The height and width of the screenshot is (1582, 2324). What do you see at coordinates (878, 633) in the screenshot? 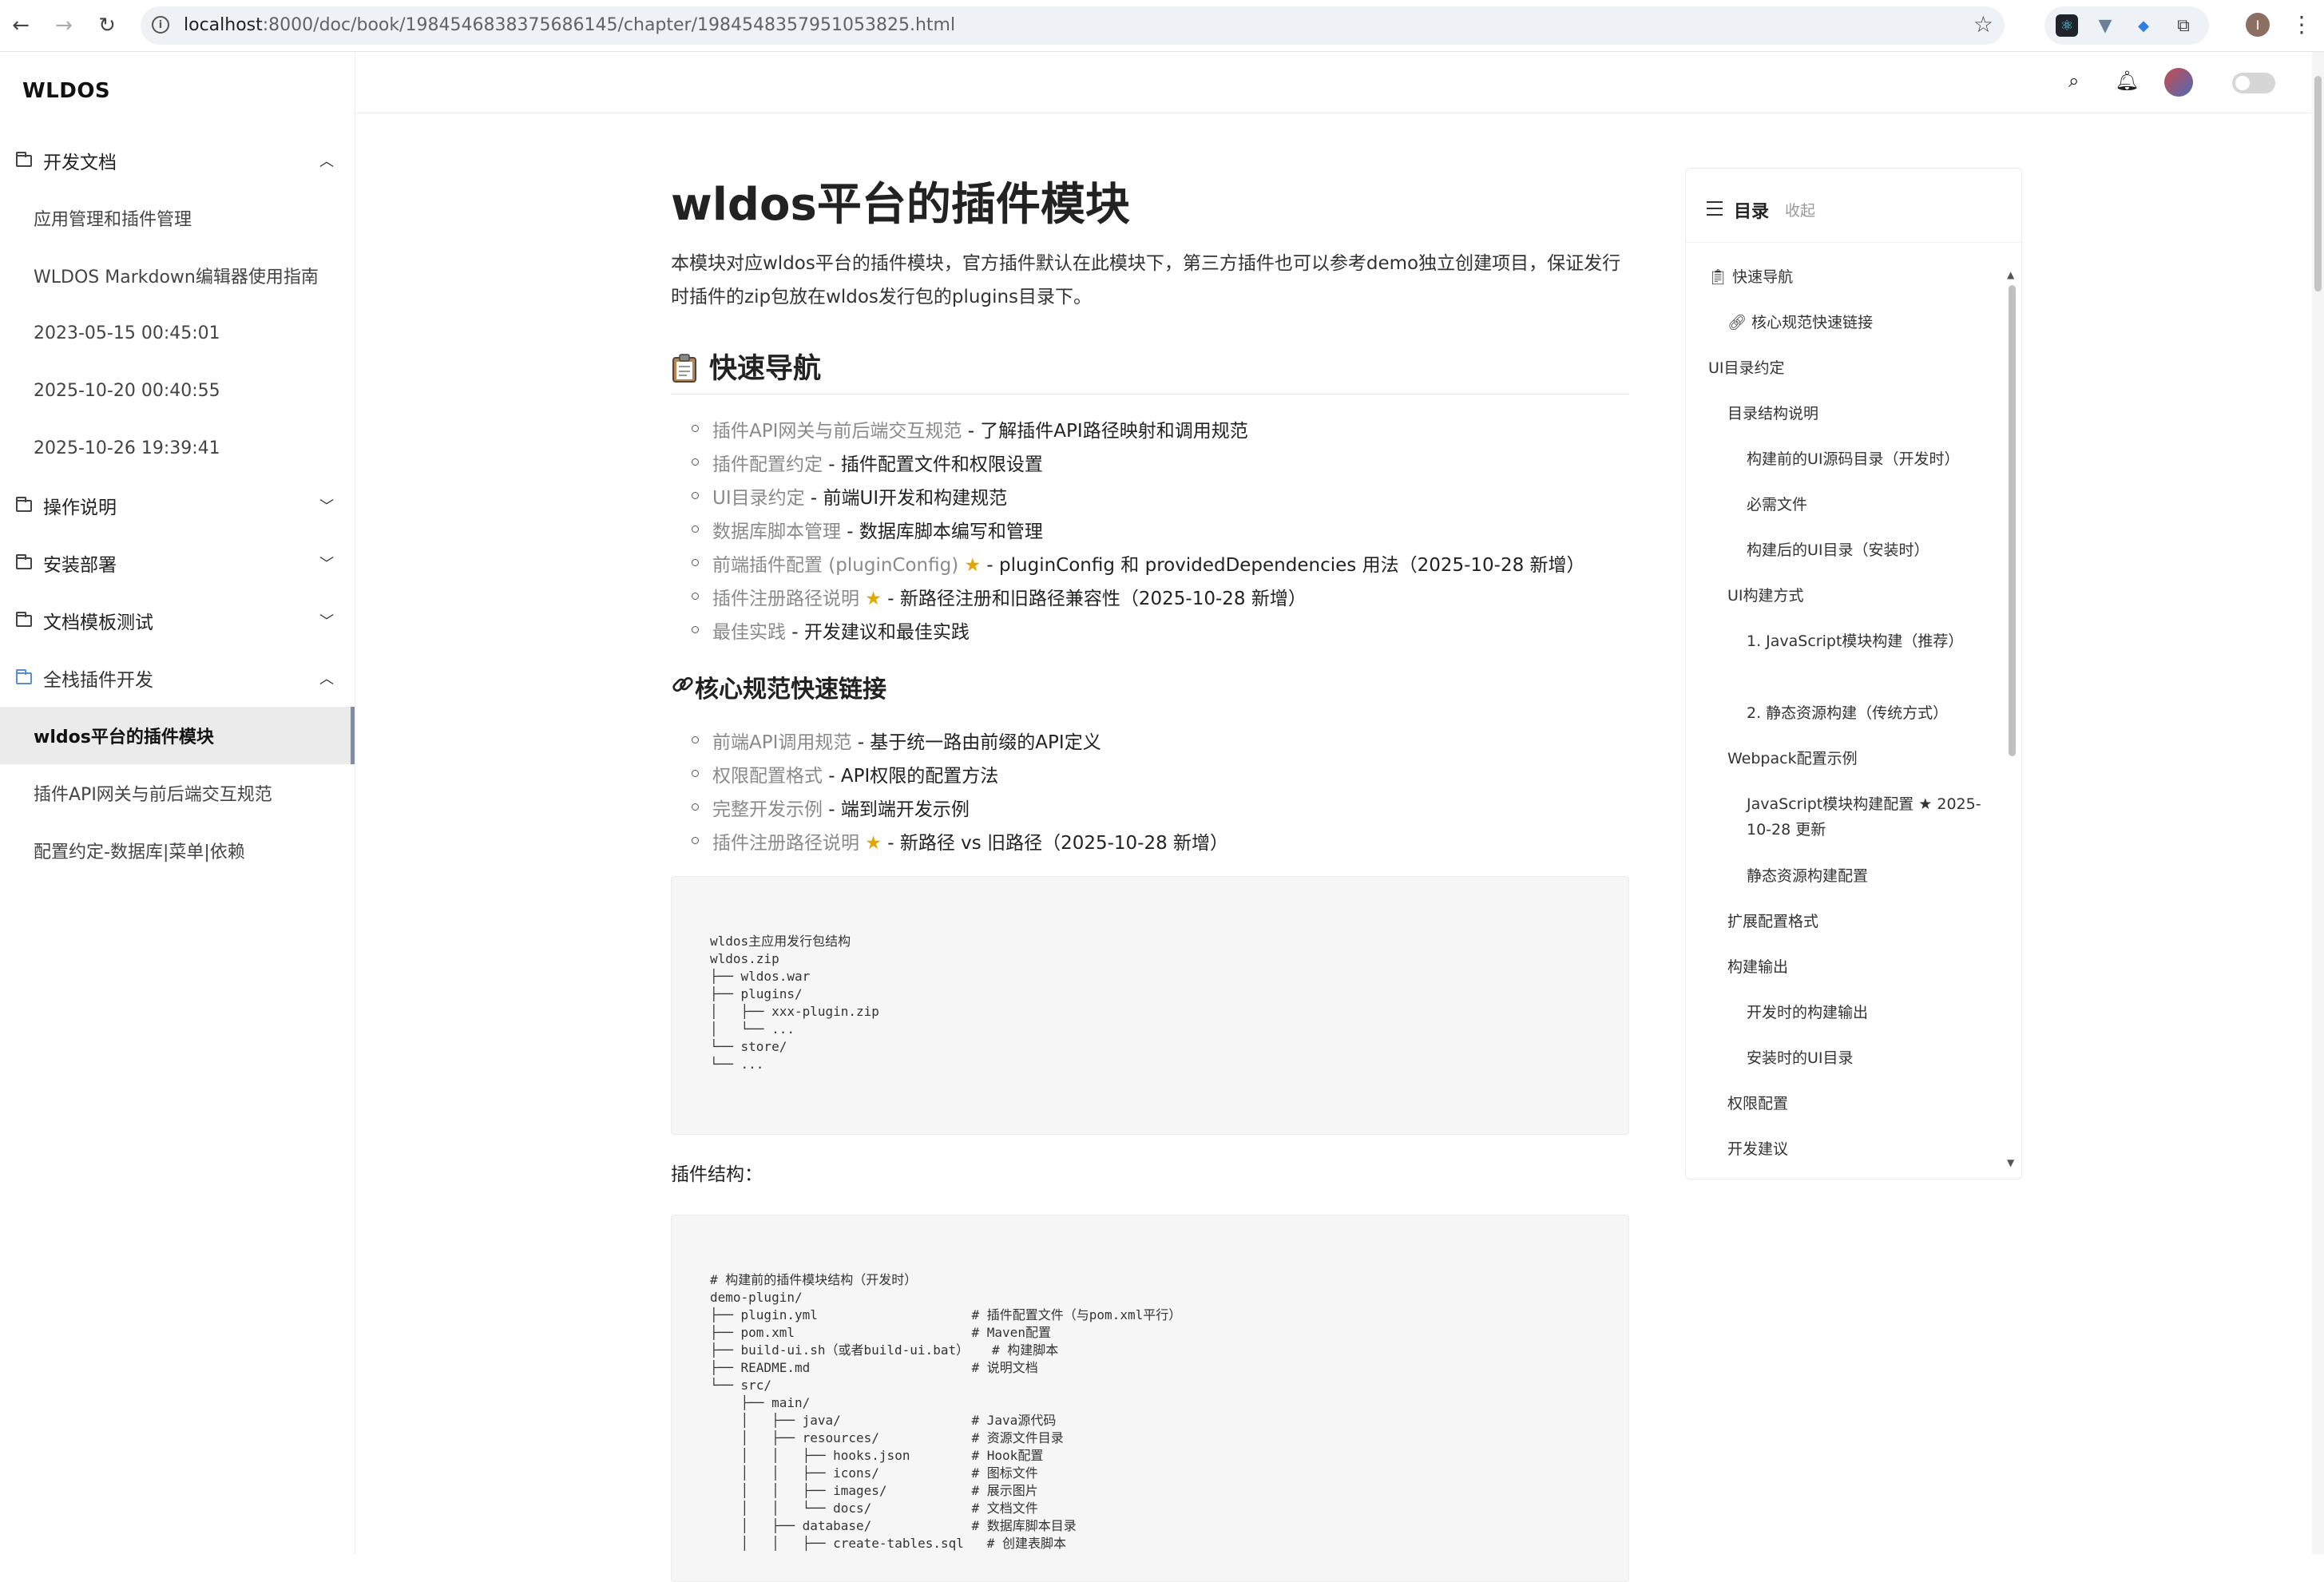
I see `link-description: - 开发建议和最佳实践` at bounding box center [878, 633].